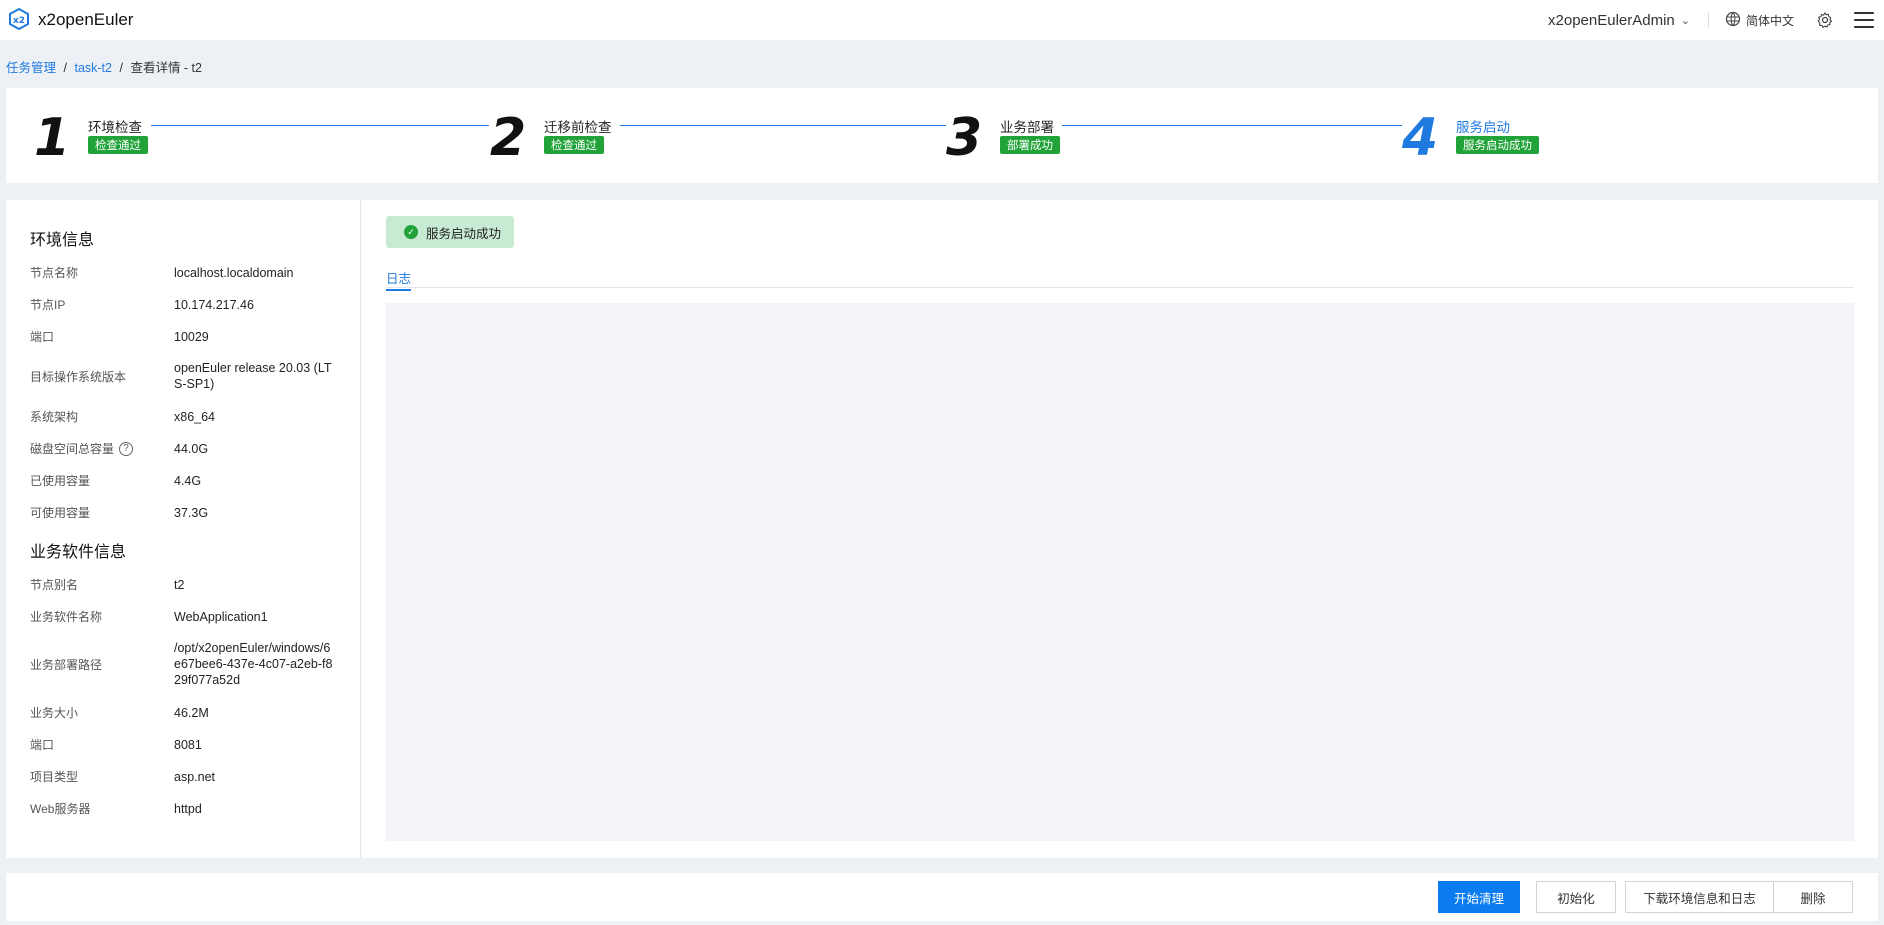 Image resolution: width=1884 pixels, height=925 pixels. What do you see at coordinates (234, 272) in the screenshot?
I see `info-value: localhost.localdomain` at bounding box center [234, 272].